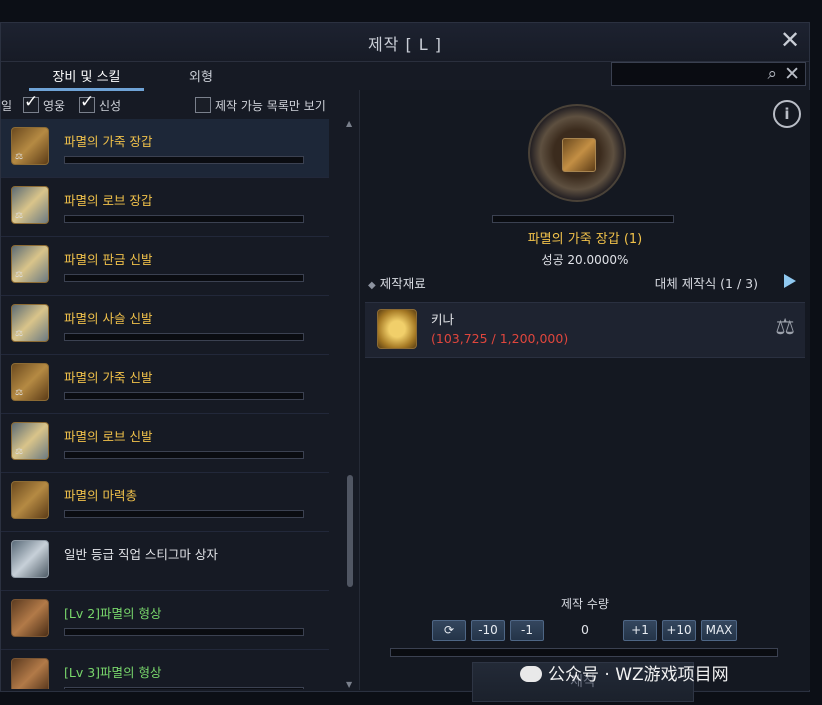  What do you see at coordinates (443, 319) in the screenshot?
I see `material-name: 키나` at bounding box center [443, 319].